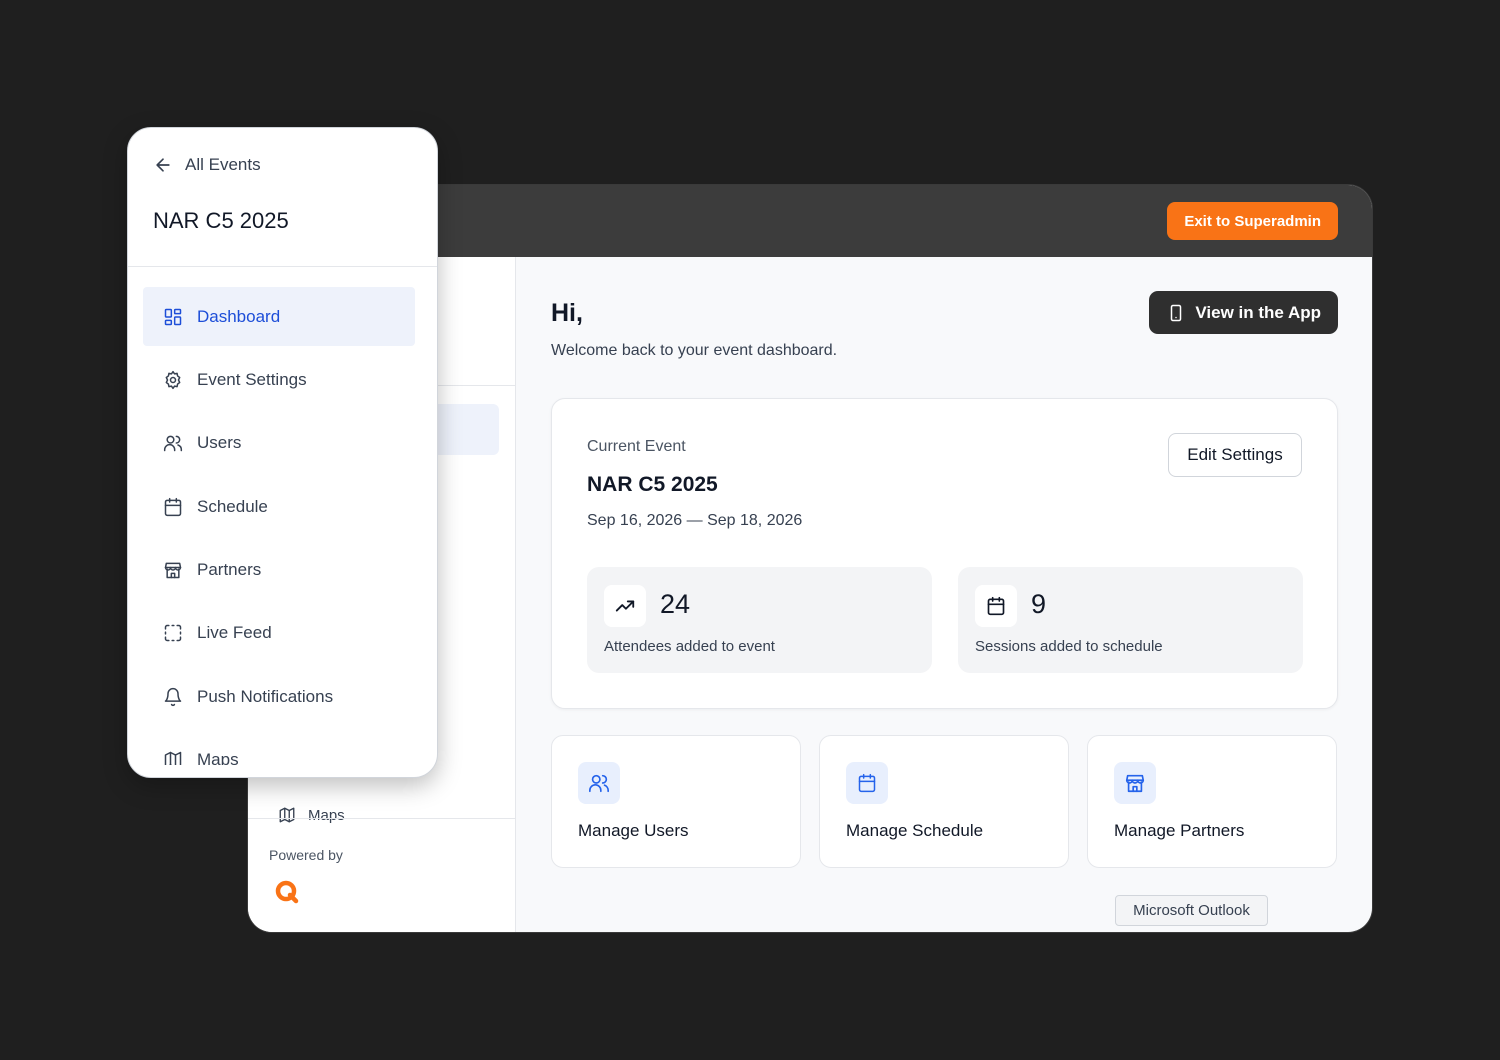 The width and height of the screenshot is (1500, 1060). Describe the element at coordinates (676, 801) in the screenshot. I see `manage-users-card: Manage Users` at that location.